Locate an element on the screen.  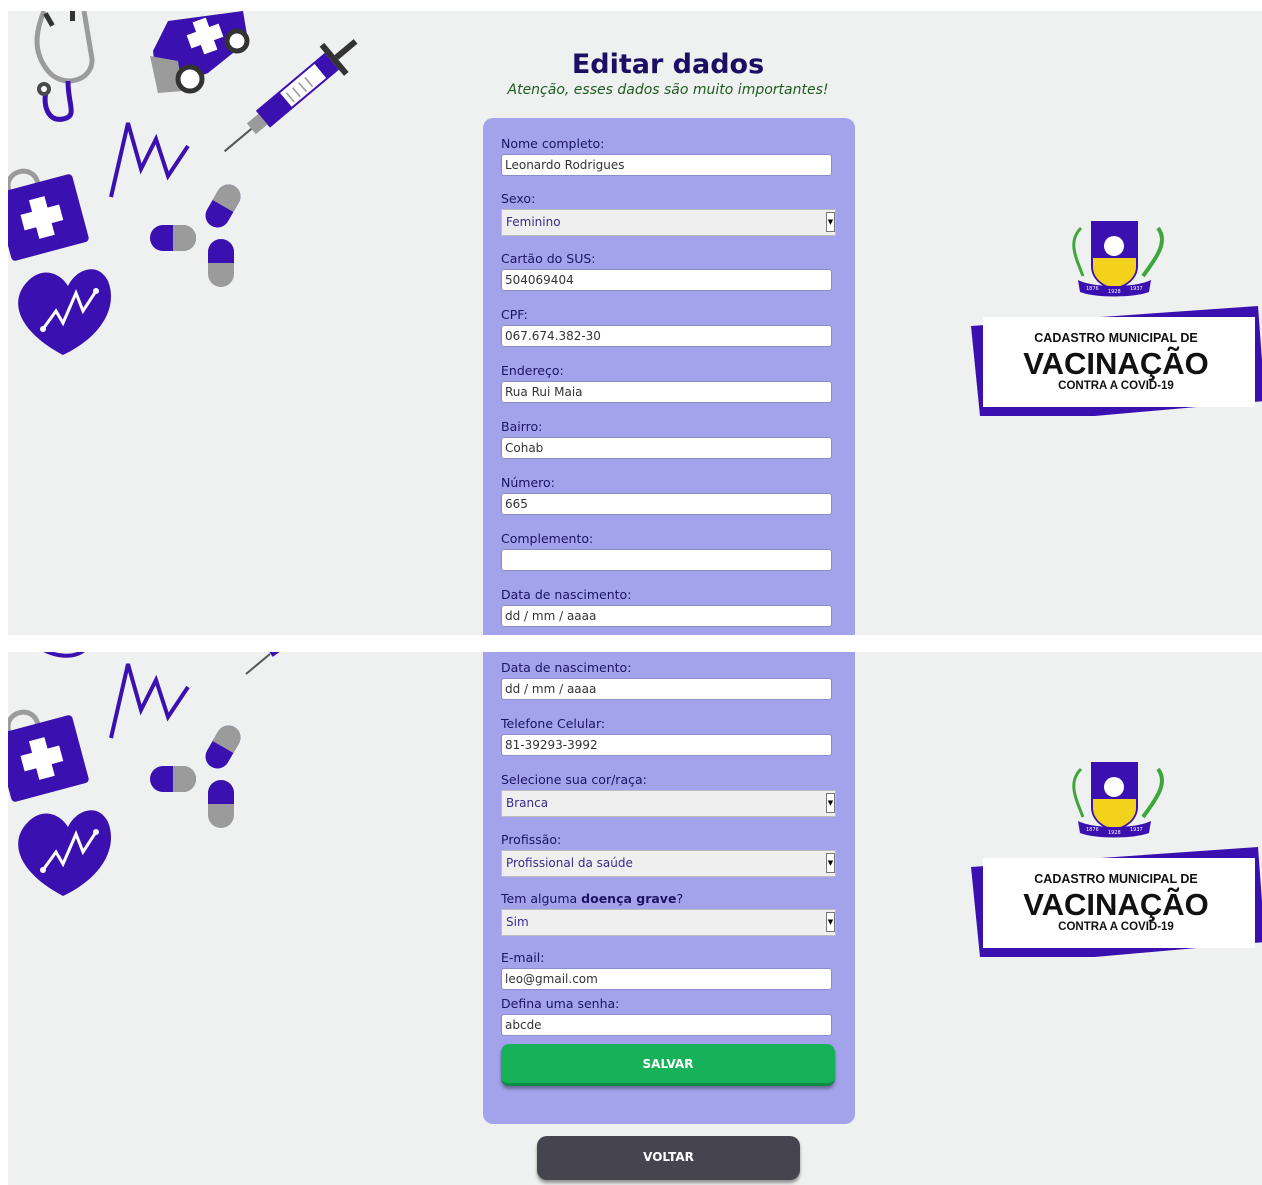
page-title: Editar dados is located at coordinates (668, 64).